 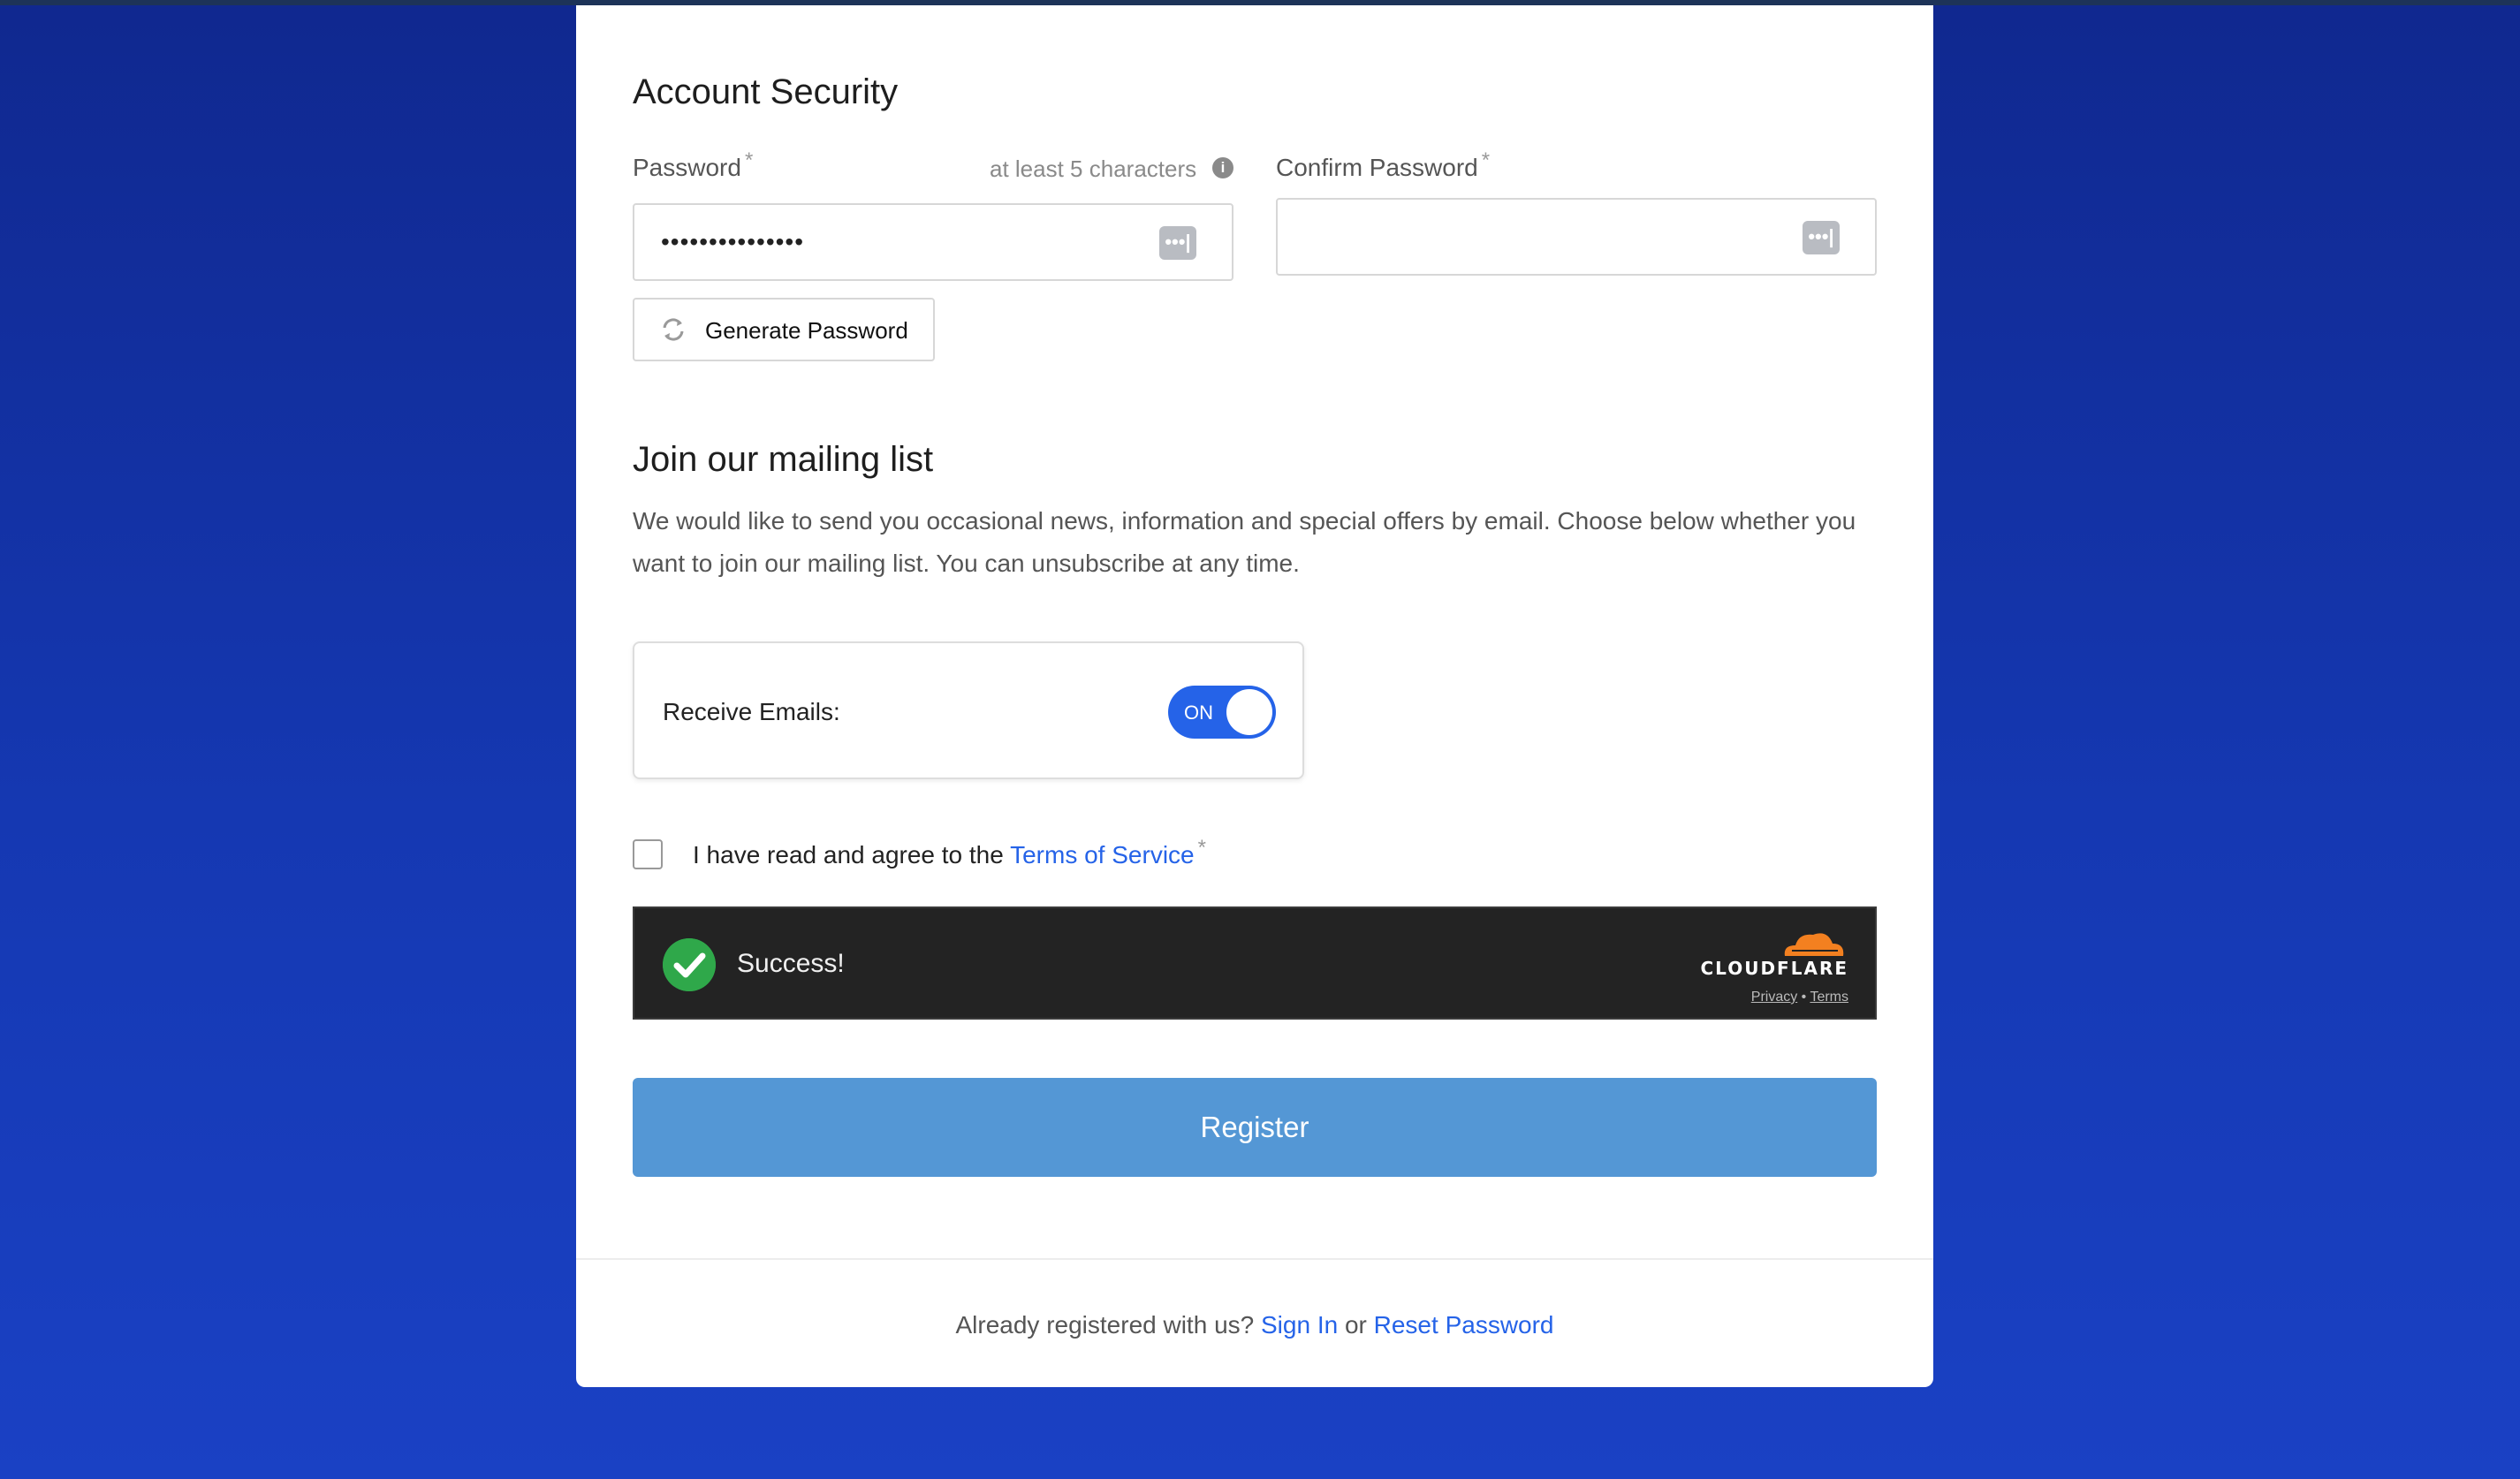 What do you see at coordinates (766, 91) in the screenshot?
I see `account-security-heading: Account Security` at bounding box center [766, 91].